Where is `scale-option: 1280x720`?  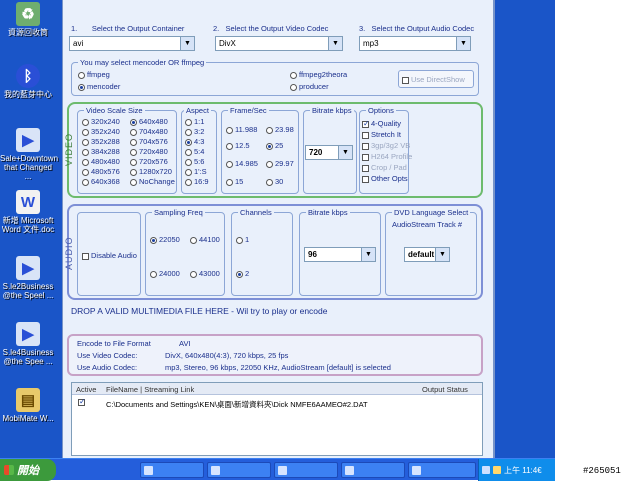
scale-option: 1280x720 is located at coordinates (151, 171).